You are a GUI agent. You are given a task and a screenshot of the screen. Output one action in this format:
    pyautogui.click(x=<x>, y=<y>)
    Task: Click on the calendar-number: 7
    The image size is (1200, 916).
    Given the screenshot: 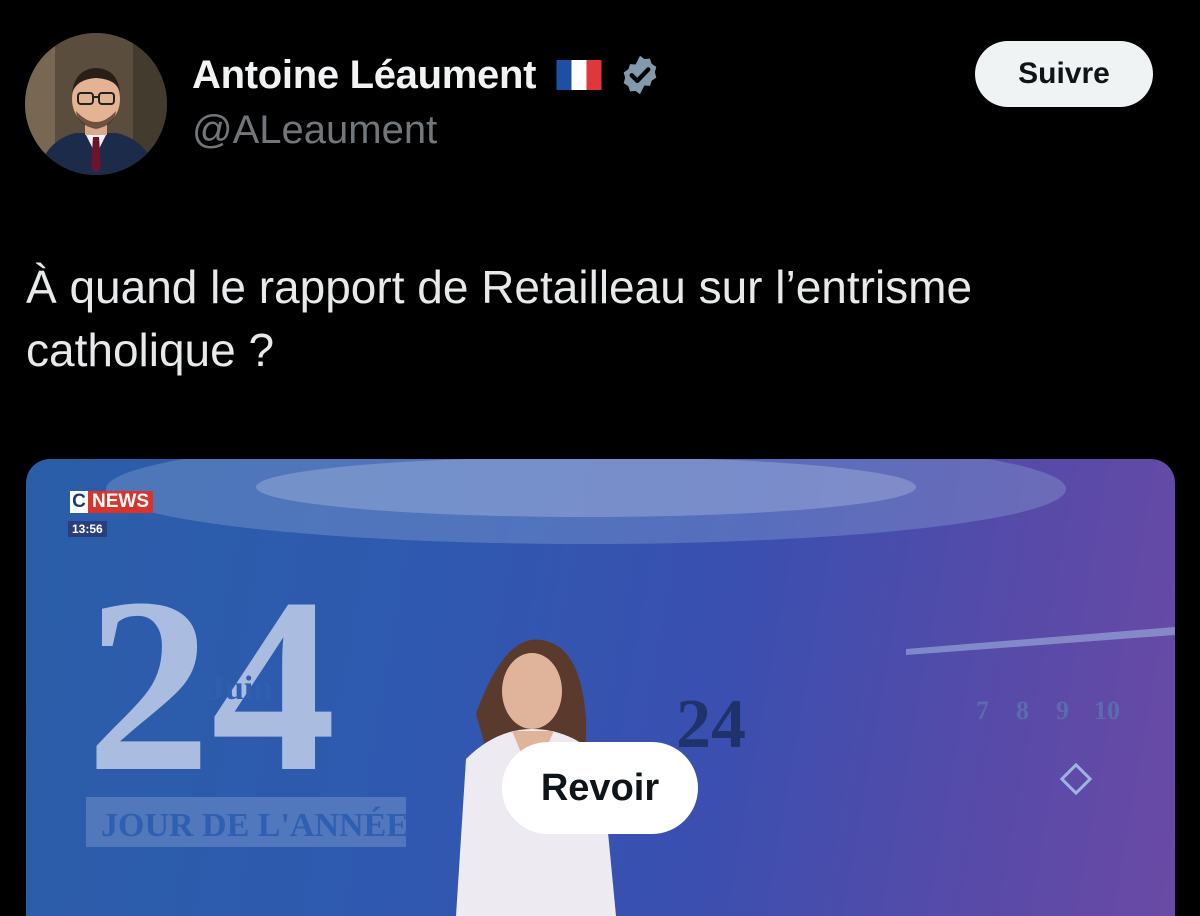 What is the action you would take?
    pyautogui.click(x=982, y=710)
    